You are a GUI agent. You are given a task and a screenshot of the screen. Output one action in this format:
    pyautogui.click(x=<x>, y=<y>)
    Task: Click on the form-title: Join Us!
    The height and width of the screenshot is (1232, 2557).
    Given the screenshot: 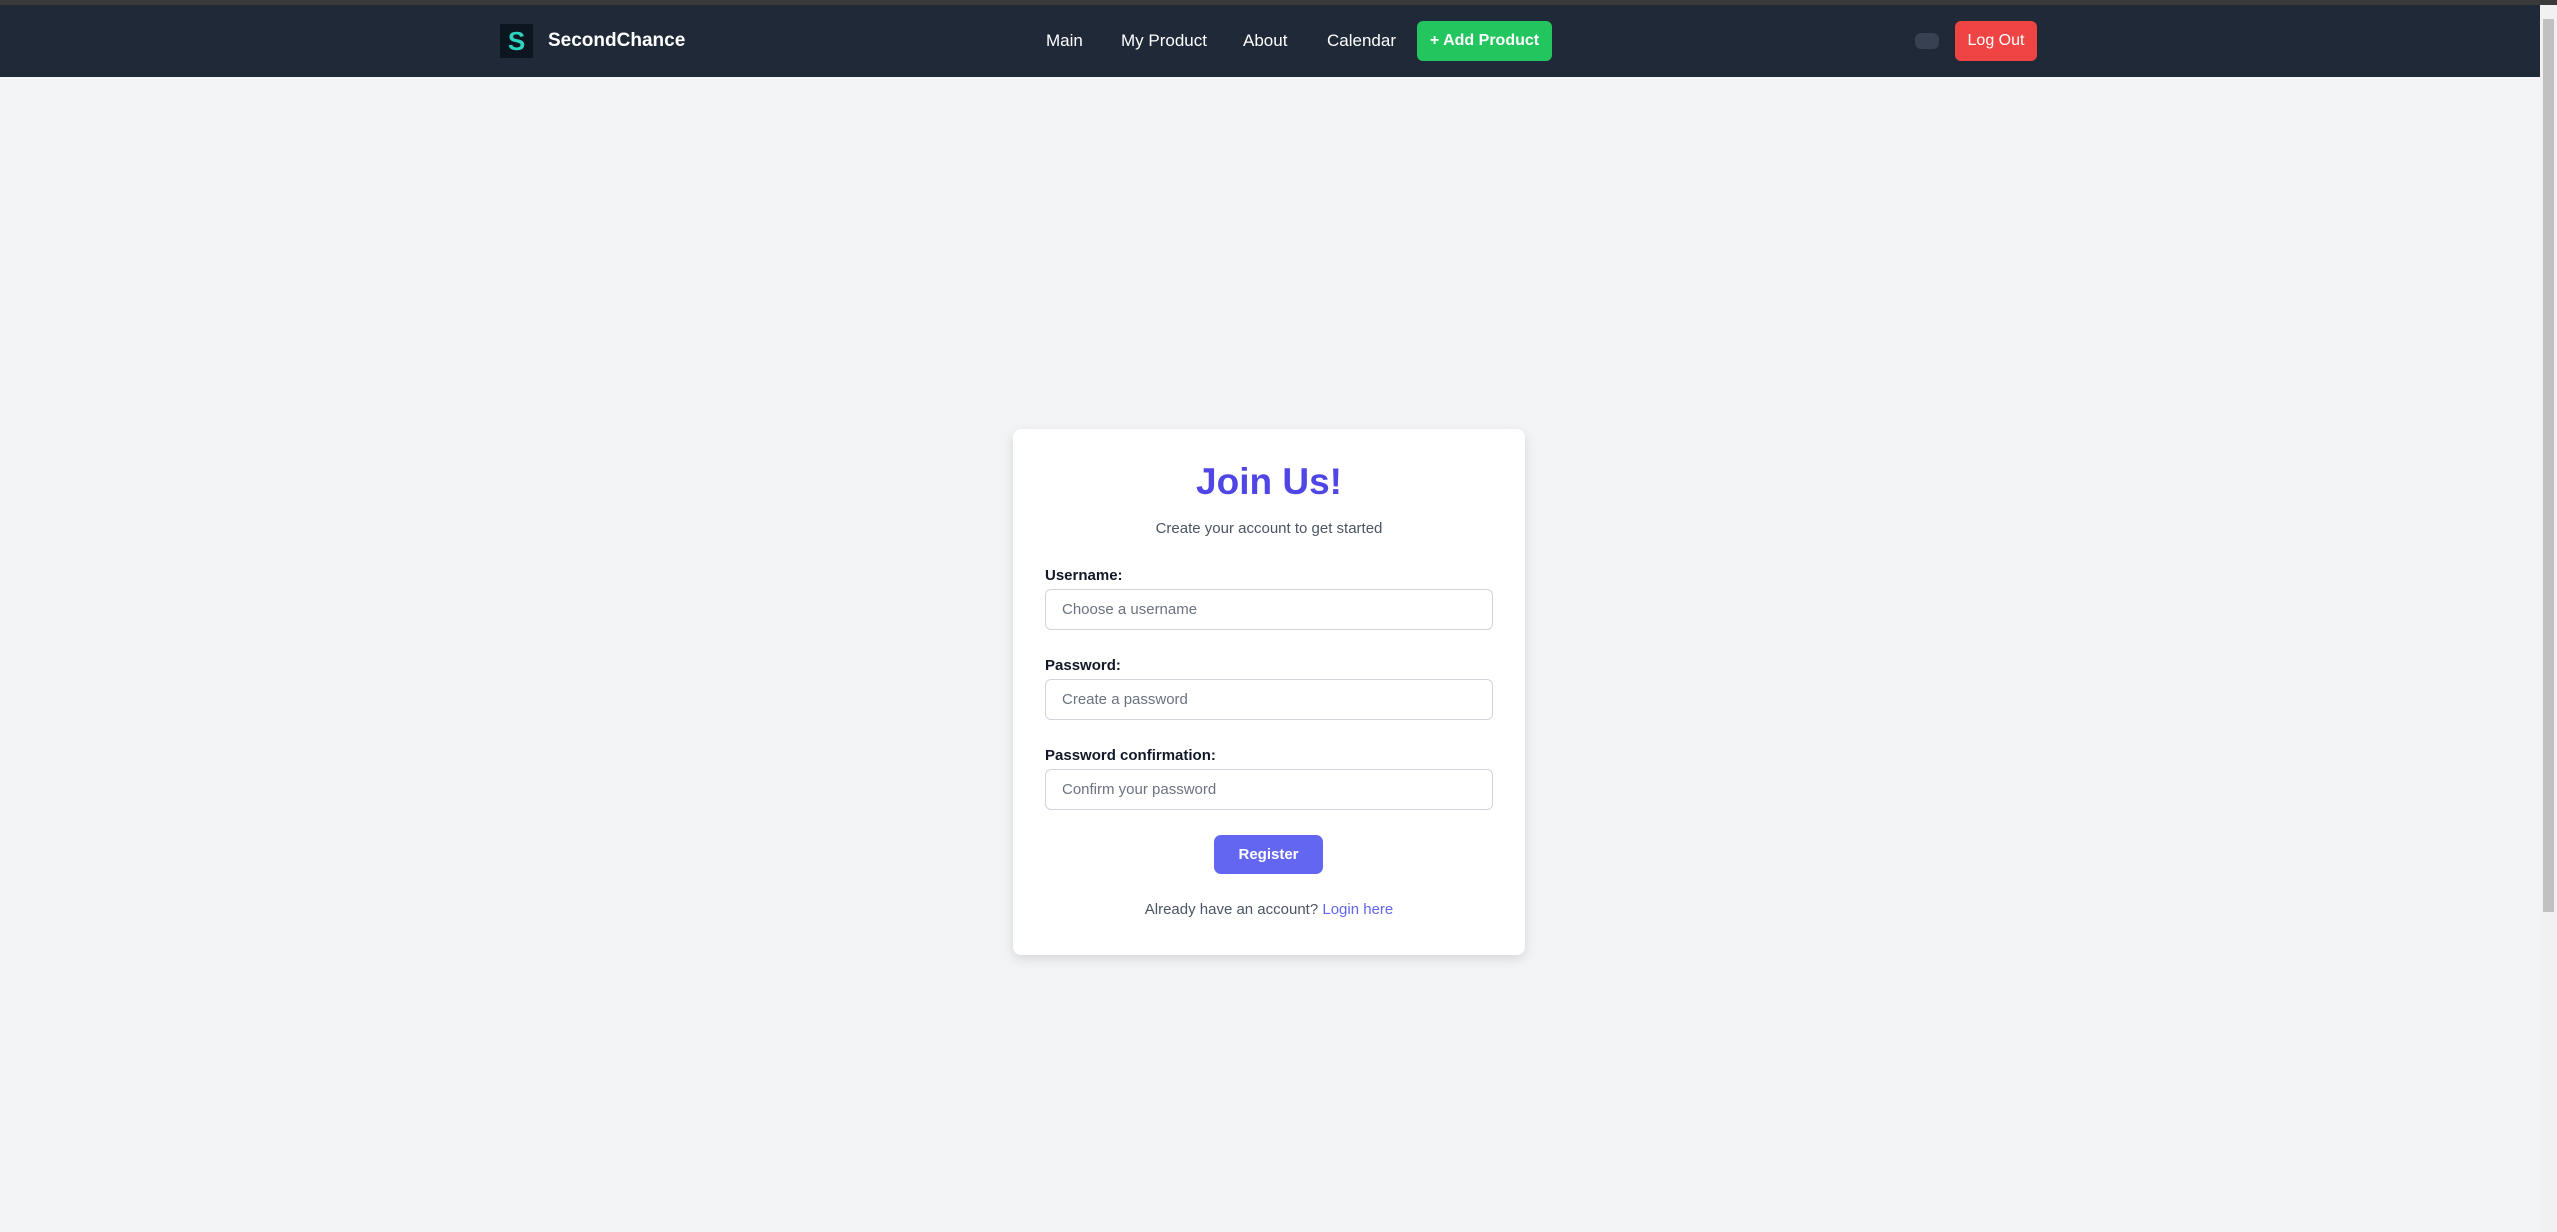 What is the action you would take?
    pyautogui.click(x=1269, y=481)
    